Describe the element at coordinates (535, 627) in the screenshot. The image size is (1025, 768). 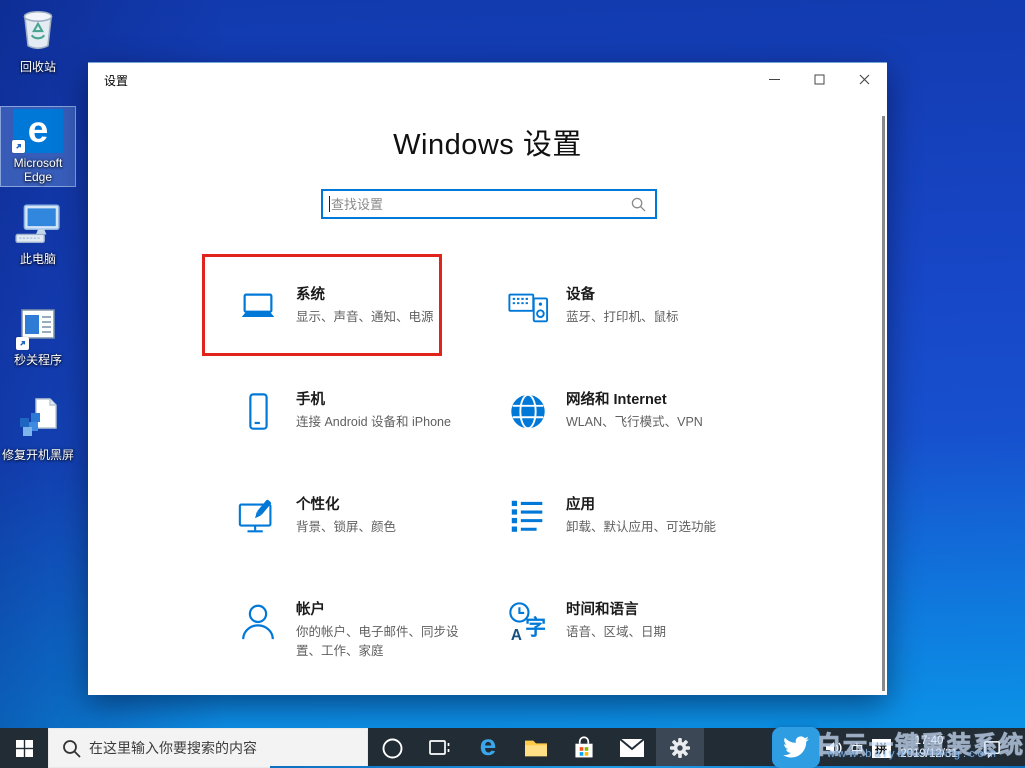
I see `svg-text: 字` at that location.